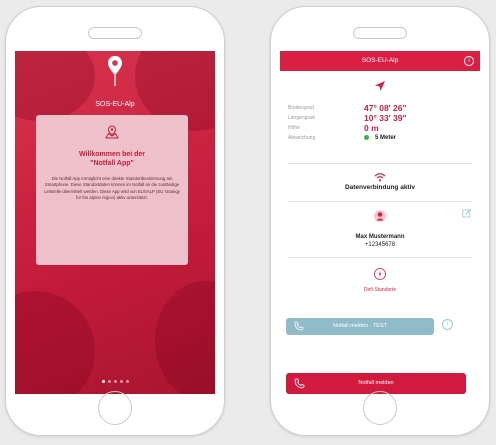 The width and height of the screenshot is (496, 445). I want to click on longitude-value: 10° 33' 39", so click(385, 118).